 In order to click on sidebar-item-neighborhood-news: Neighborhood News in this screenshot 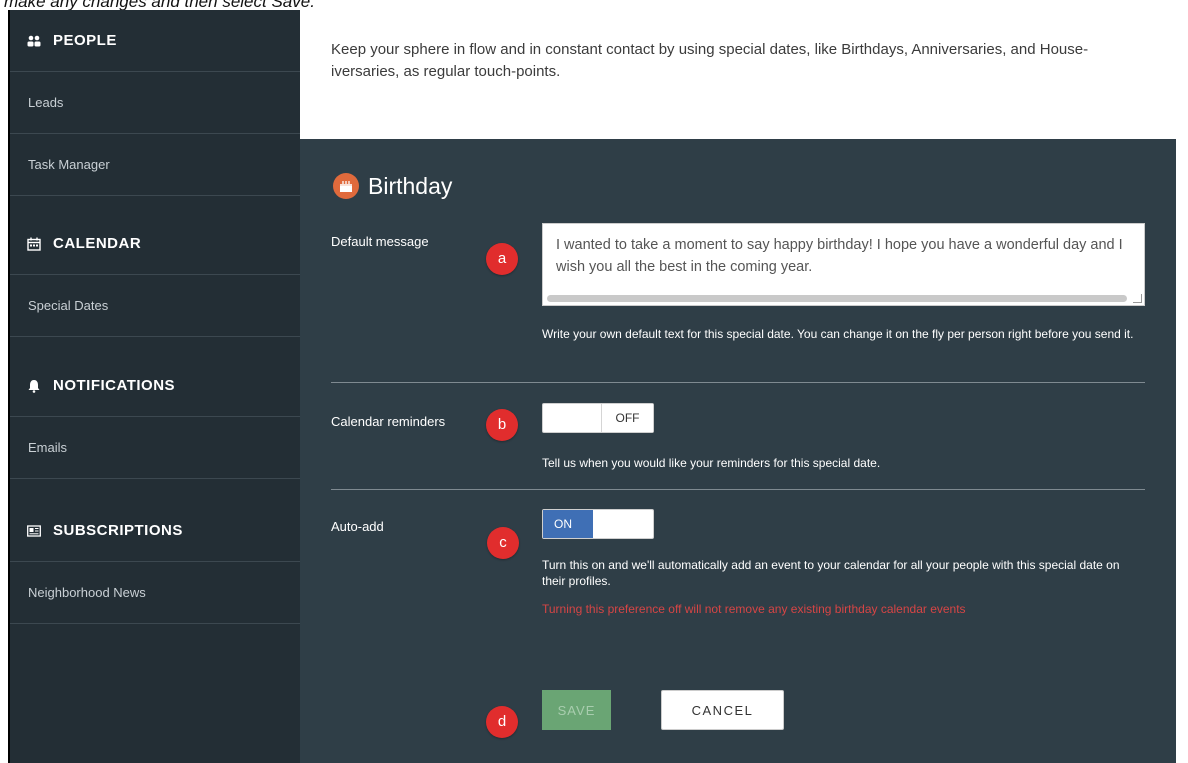, I will do `click(155, 593)`.